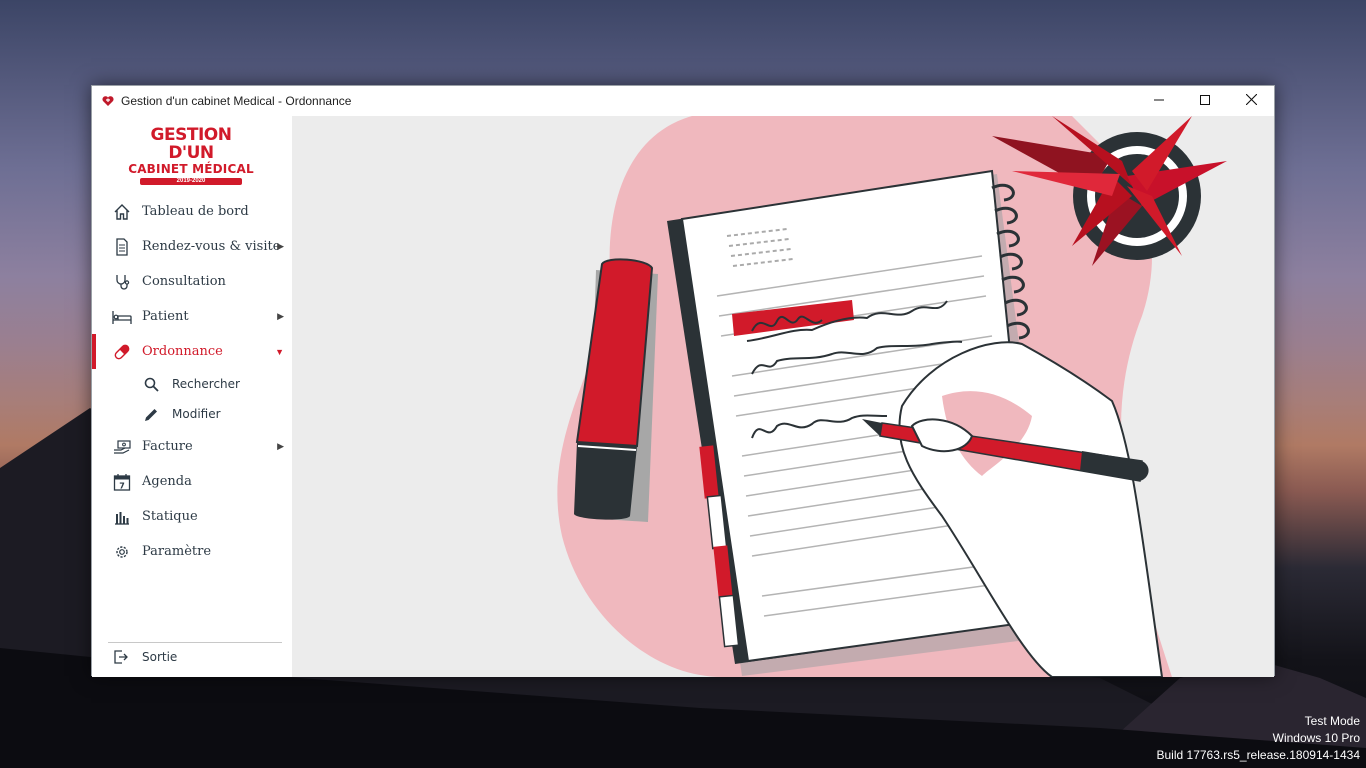  I want to click on gear-icon, so click(122, 552).